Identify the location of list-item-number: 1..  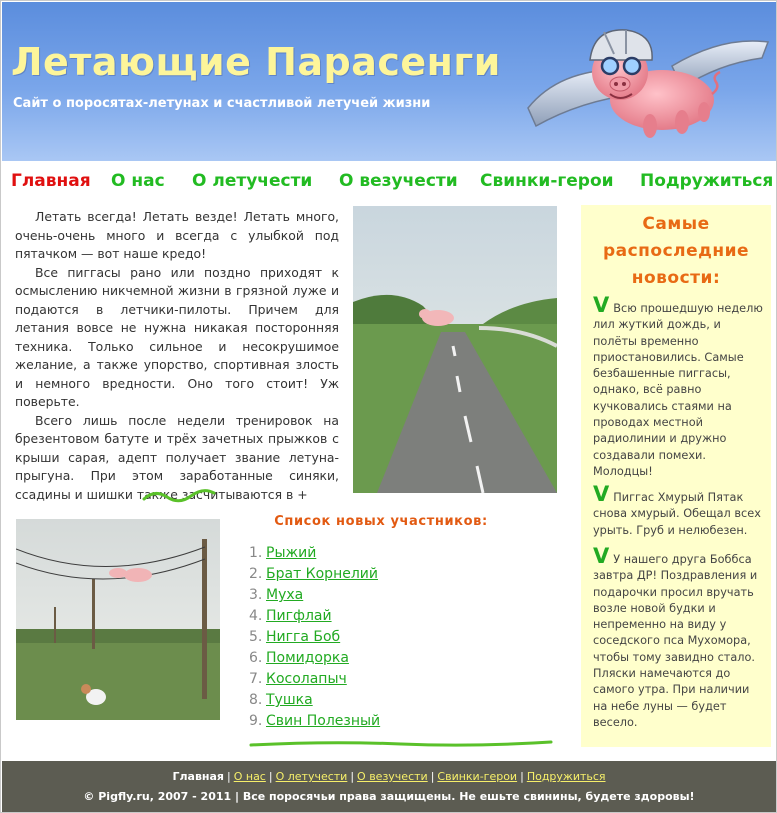
(256, 553).